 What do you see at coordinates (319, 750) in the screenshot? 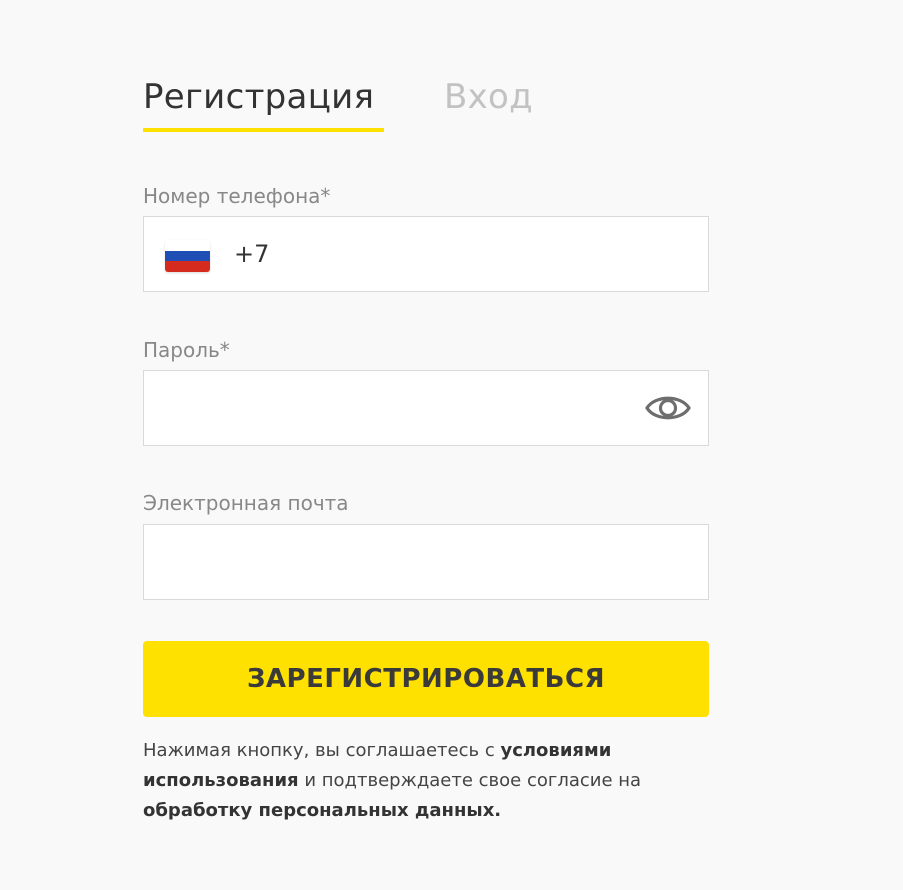
I see `terms-prefix: Нажимая кнопку, вы соглашаетесь с` at bounding box center [319, 750].